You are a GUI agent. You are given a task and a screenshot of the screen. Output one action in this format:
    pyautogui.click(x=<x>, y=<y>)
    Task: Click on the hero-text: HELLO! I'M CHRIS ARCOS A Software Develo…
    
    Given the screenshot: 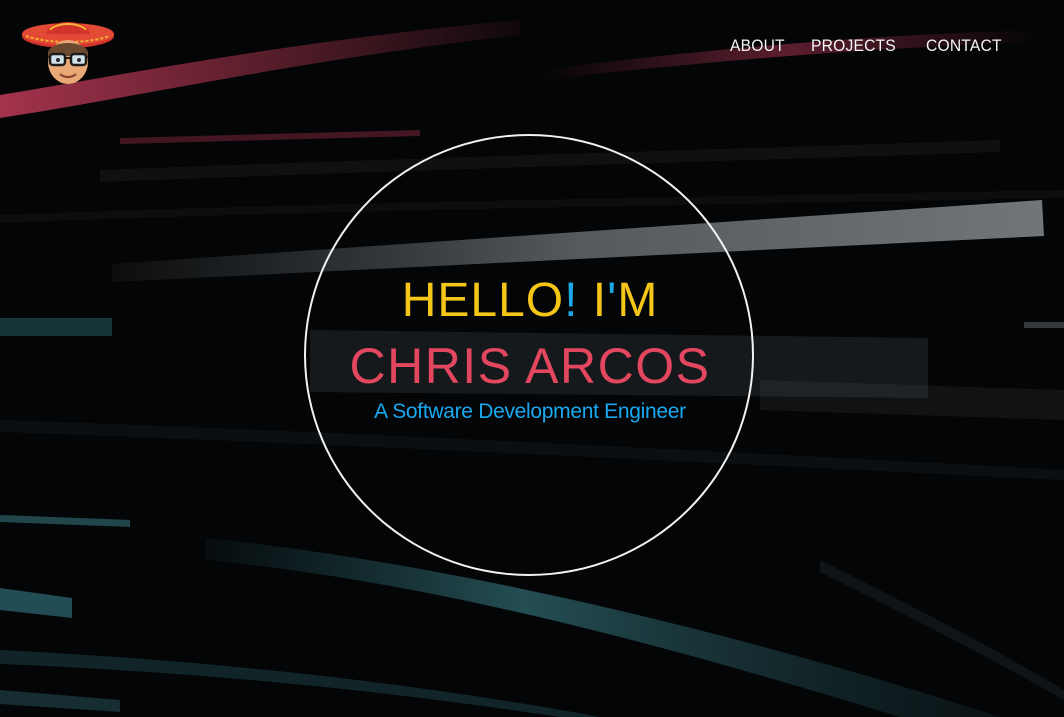 What is the action you would take?
    pyautogui.click(x=530, y=349)
    